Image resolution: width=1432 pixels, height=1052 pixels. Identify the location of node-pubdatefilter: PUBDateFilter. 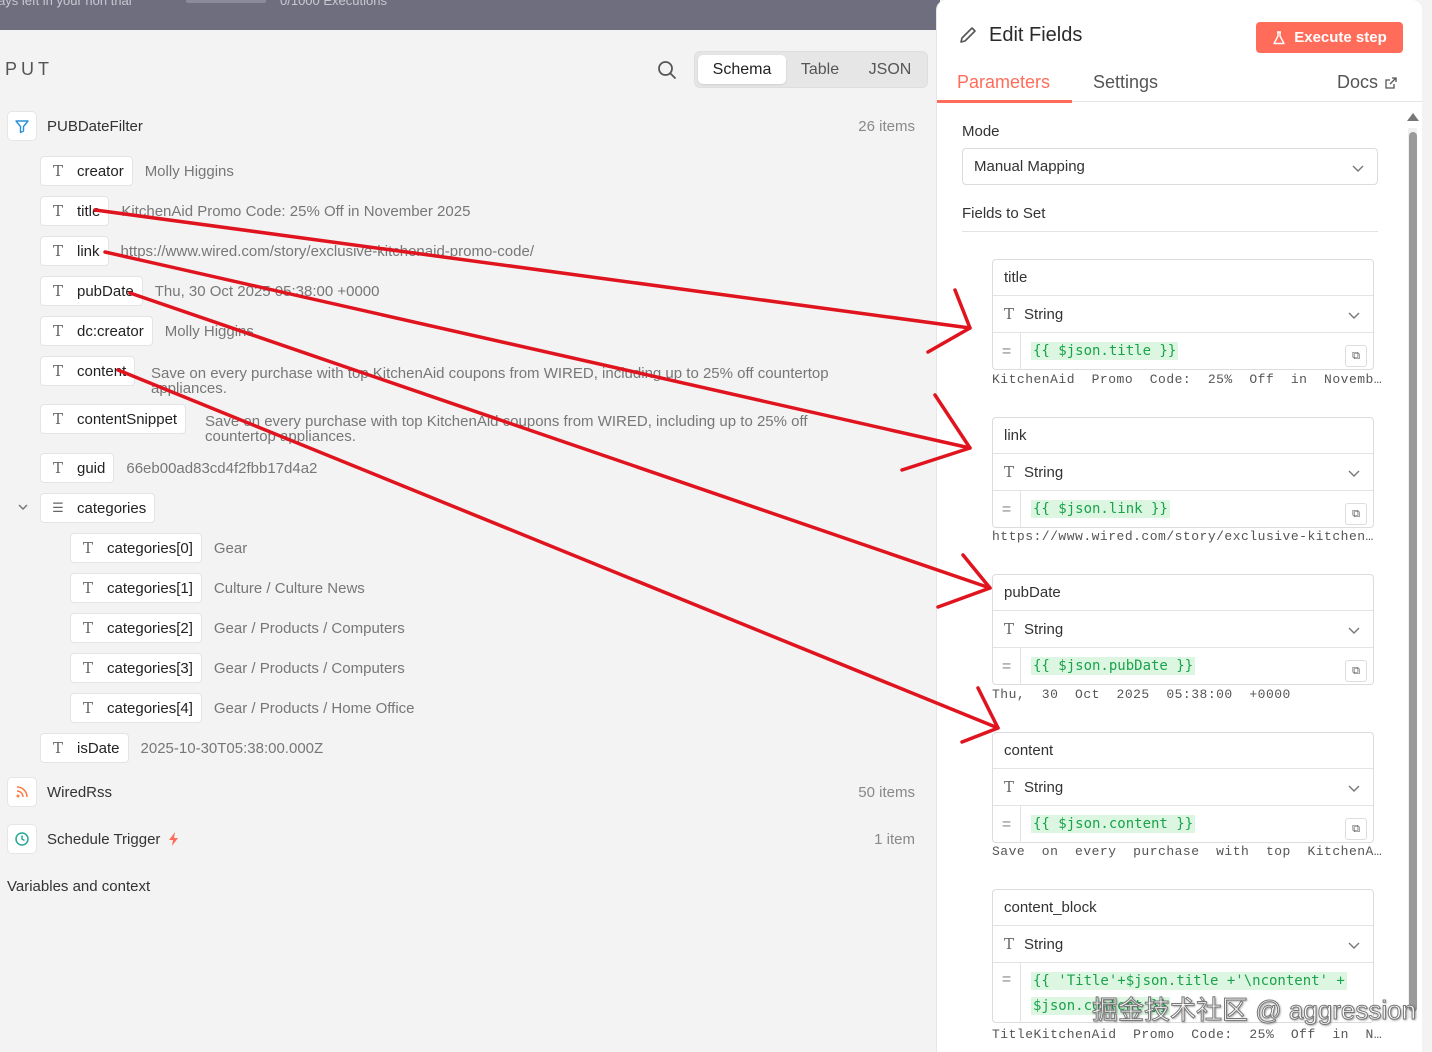
(75, 126).